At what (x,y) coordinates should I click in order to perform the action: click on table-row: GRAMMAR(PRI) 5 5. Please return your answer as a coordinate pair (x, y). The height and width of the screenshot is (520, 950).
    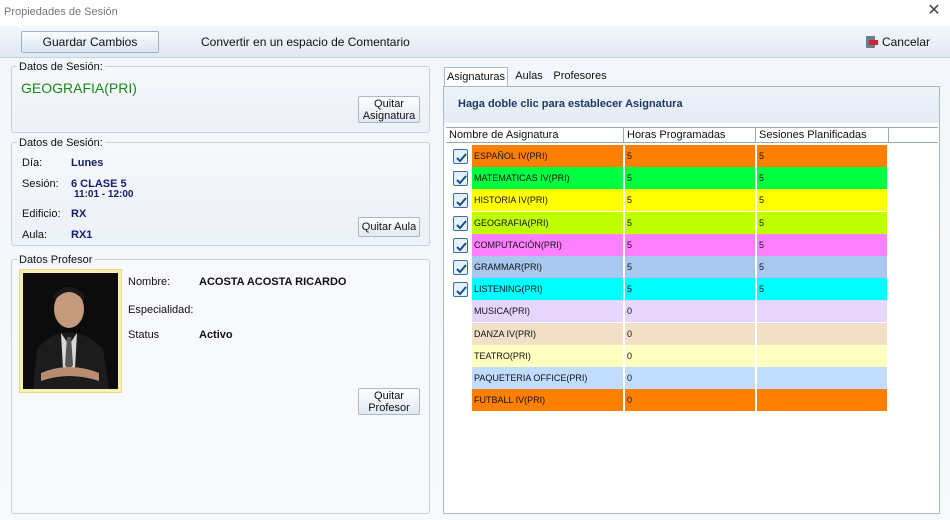
    Looking at the image, I should click on (692, 267).